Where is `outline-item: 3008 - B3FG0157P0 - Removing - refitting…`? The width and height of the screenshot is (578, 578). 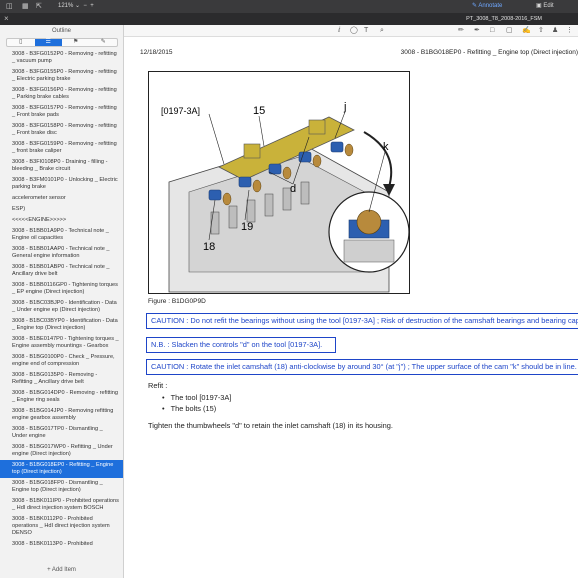 outline-item: 3008 - B3FG0157P0 - Removing - refitting… is located at coordinates (61, 112).